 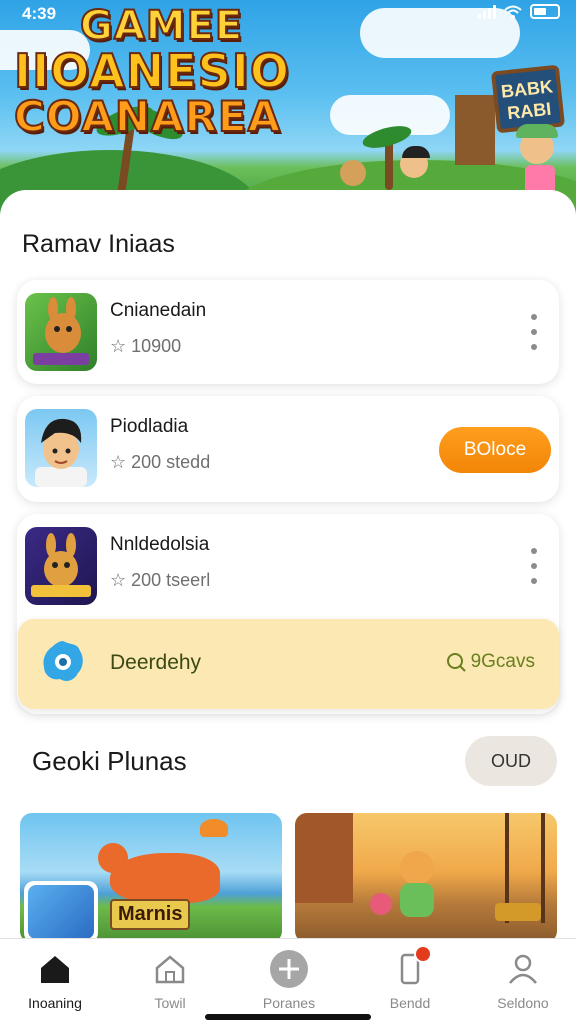 What do you see at coordinates (149, 426) in the screenshot?
I see `app-name: Piodladia` at bounding box center [149, 426].